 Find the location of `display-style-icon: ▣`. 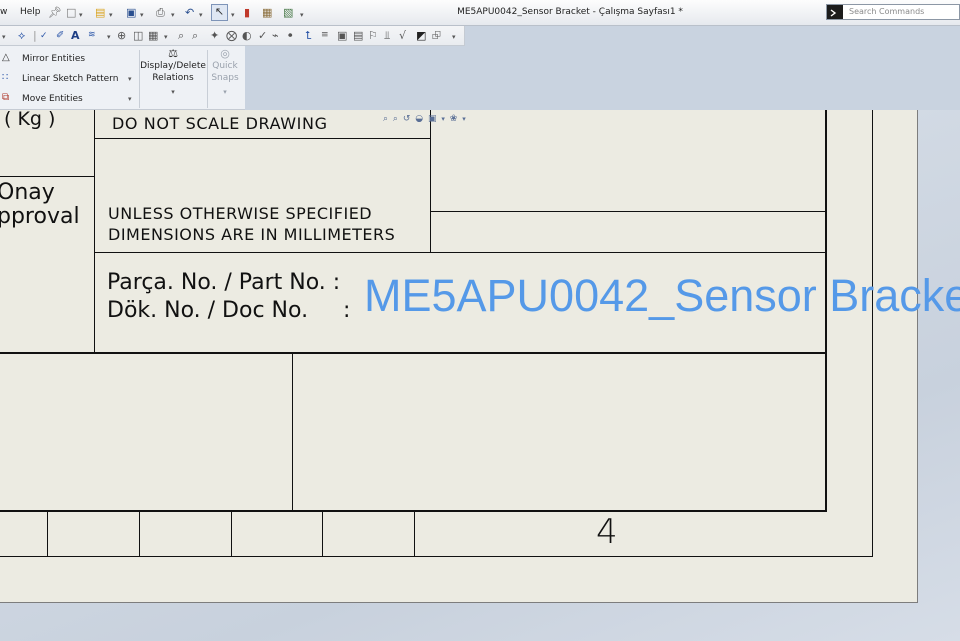

display-style-icon: ▣ is located at coordinates (433, 119).